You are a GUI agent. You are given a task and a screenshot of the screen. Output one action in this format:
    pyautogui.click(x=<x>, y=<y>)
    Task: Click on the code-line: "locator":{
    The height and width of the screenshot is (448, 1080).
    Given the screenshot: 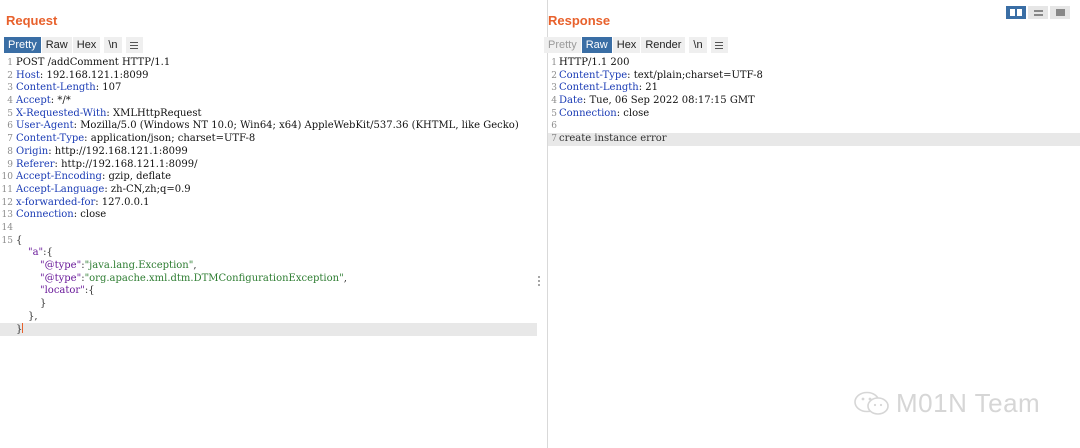 What is the action you would take?
    pyautogui.click(x=67, y=291)
    